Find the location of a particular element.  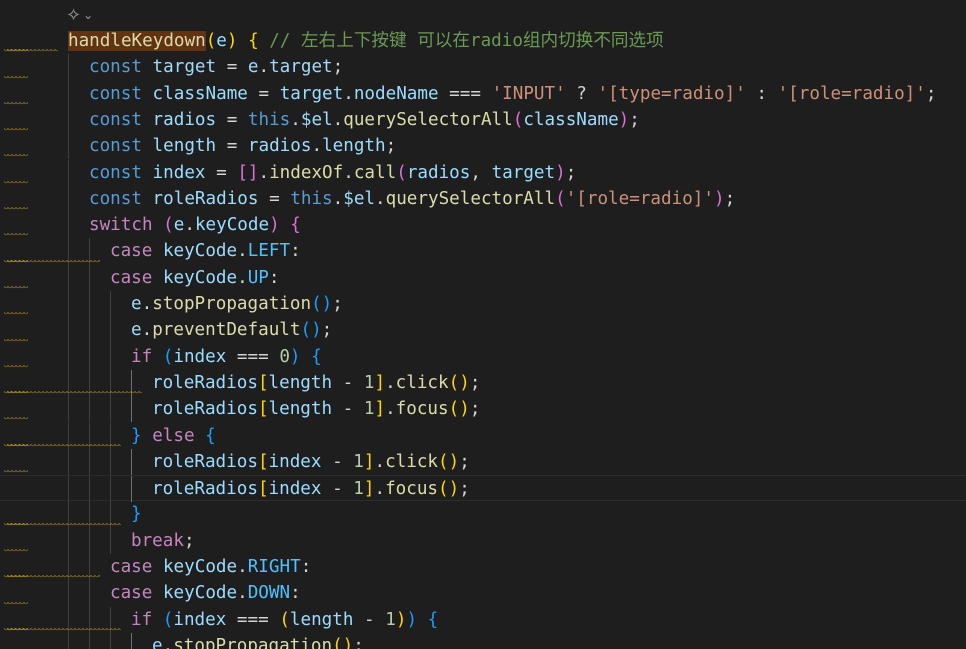

code-line: case keyCode.UP: is located at coordinates (483, 277).